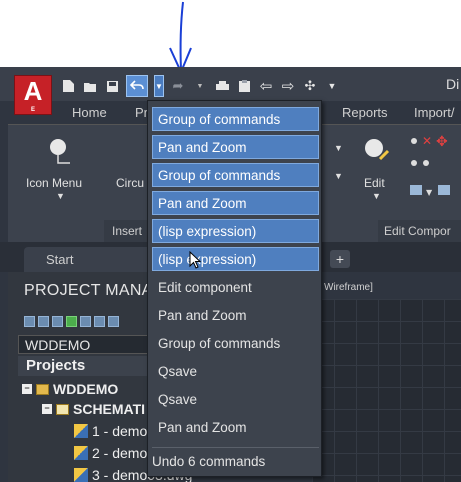 The height and width of the screenshot is (482, 461). What do you see at coordinates (209, 461) in the screenshot?
I see `undo-count-label: Undo 6 commands` at bounding box center [209, 461].